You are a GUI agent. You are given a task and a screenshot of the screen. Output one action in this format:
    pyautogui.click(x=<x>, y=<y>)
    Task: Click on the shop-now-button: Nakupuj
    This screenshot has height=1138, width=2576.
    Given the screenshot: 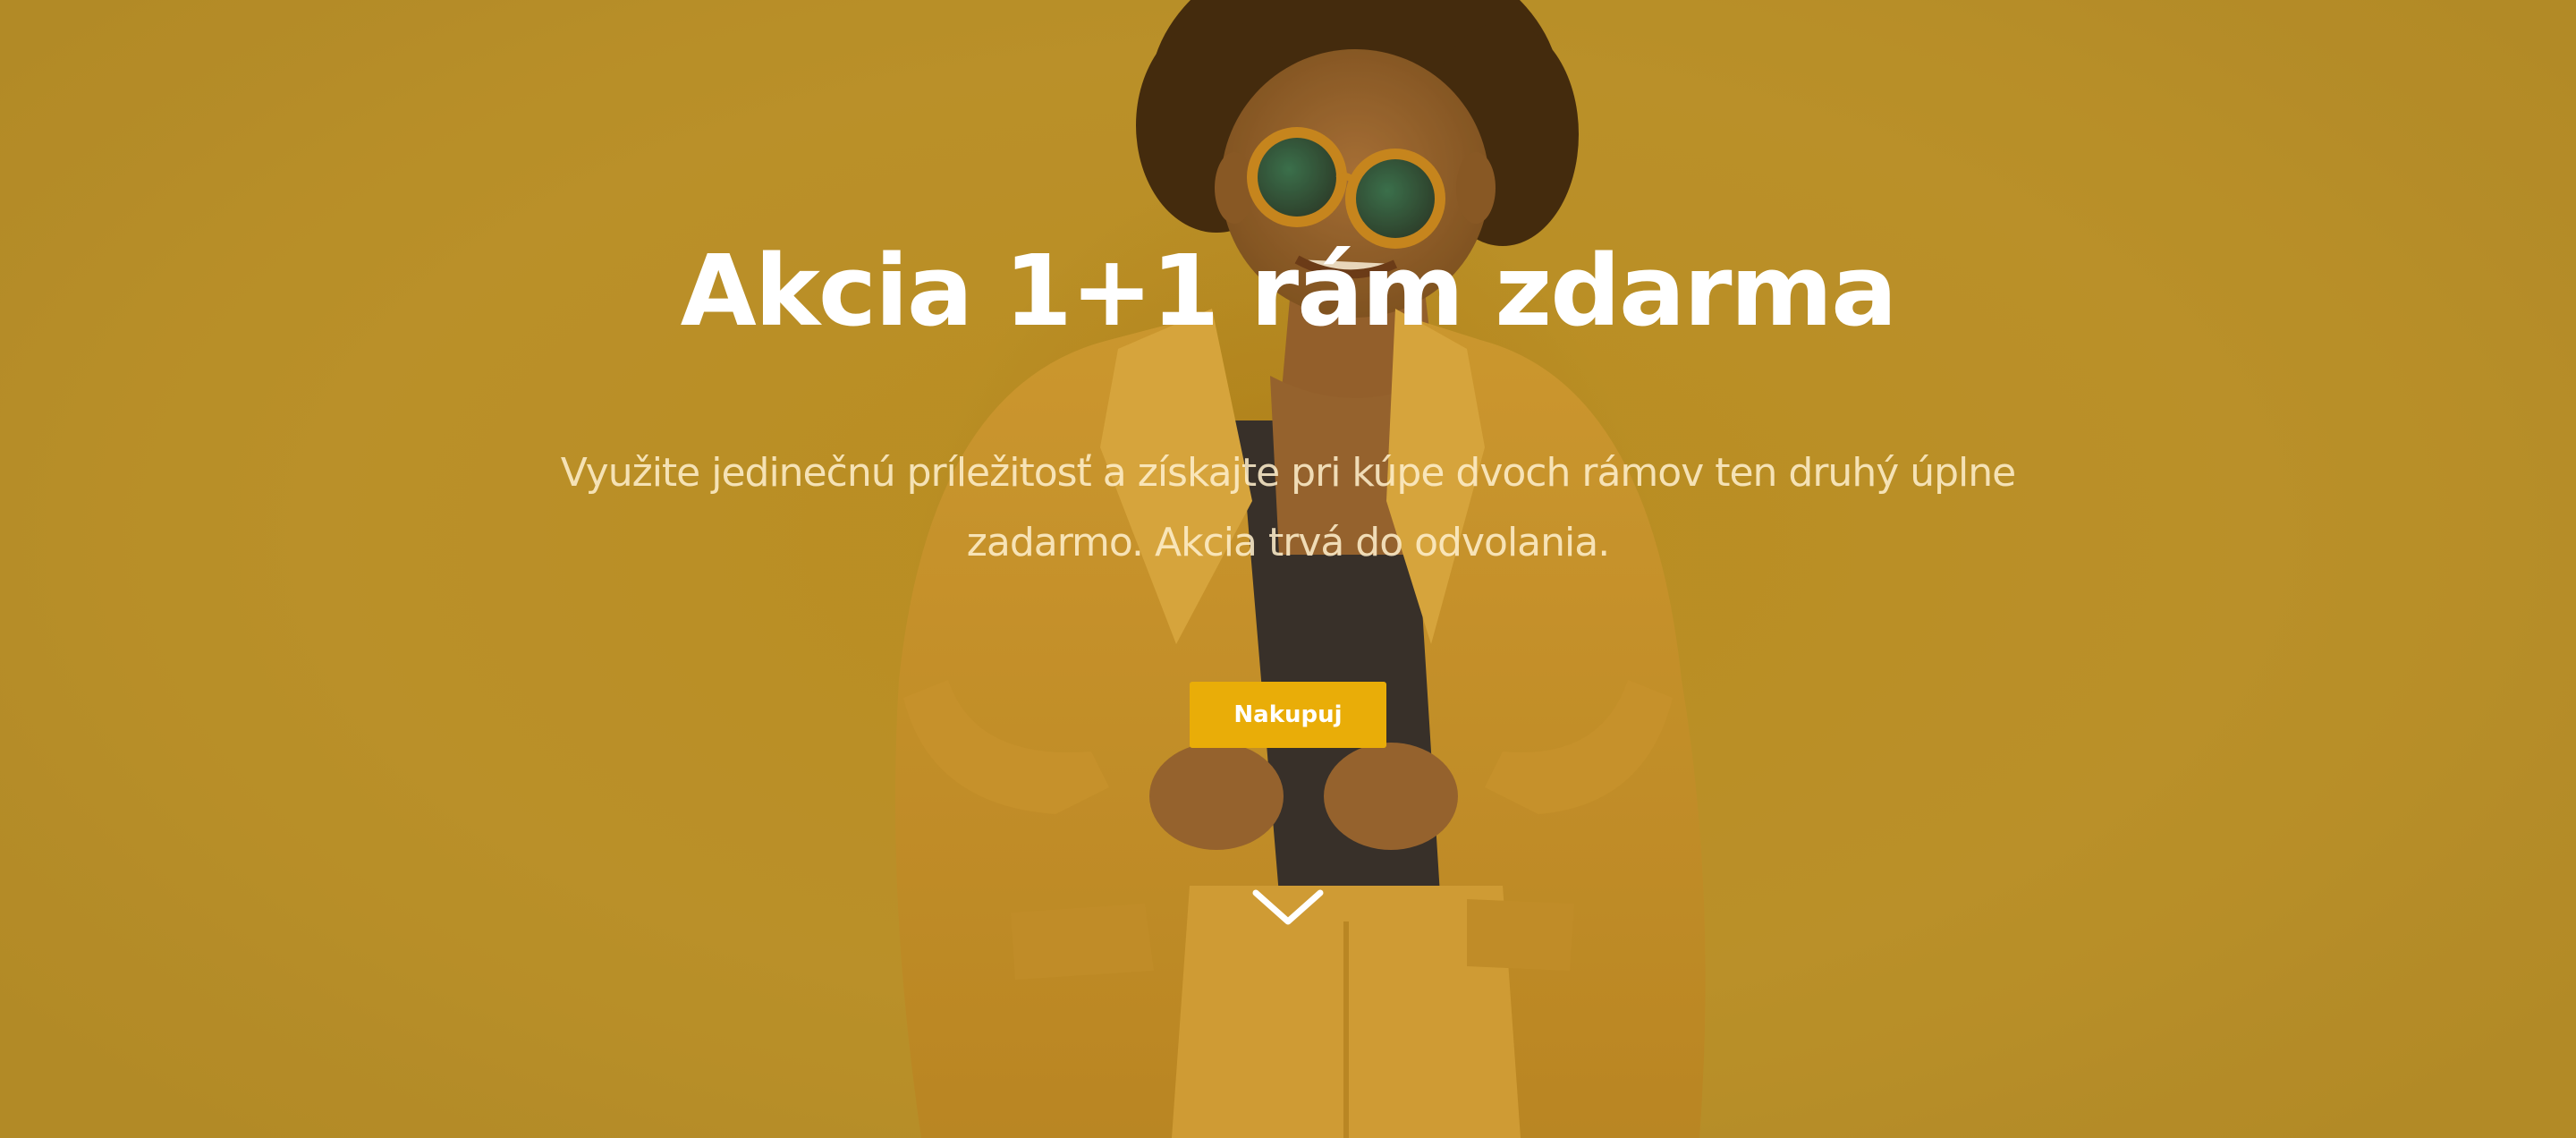 What is the action you would take?
    pyautogui.click(x=1288, y=715)
    